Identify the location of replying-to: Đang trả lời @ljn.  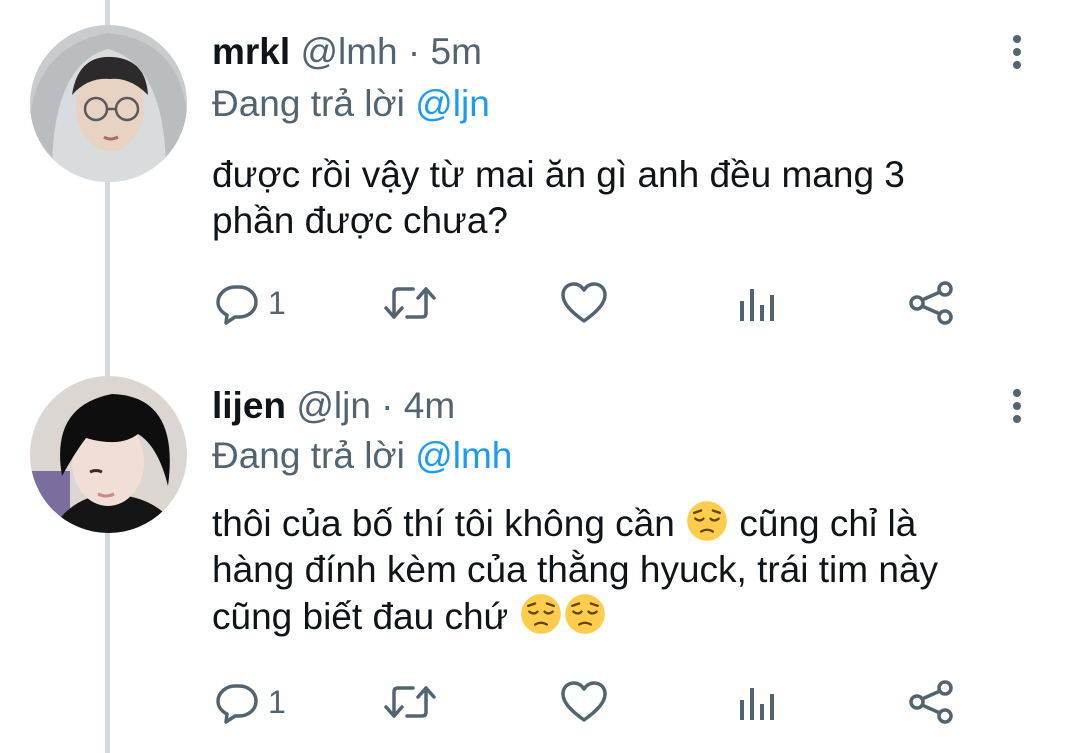
(351, 104).